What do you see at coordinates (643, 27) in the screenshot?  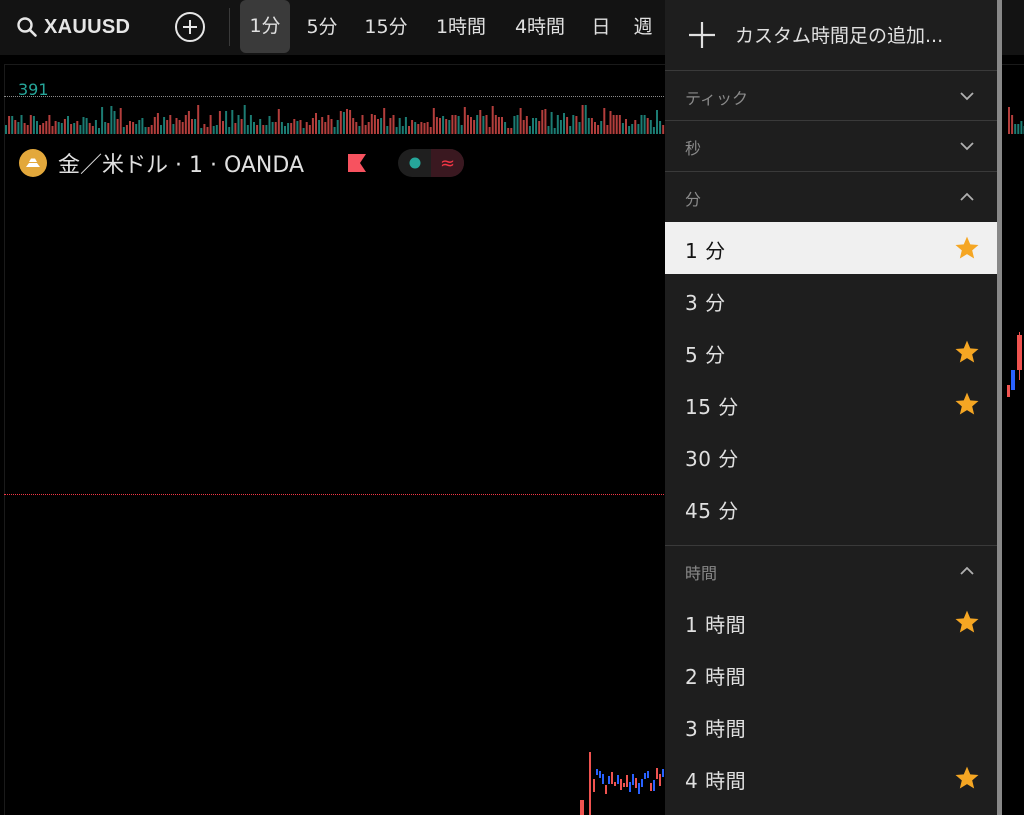 I see `interval-week-button: 週` at bounding box center [643, 27].